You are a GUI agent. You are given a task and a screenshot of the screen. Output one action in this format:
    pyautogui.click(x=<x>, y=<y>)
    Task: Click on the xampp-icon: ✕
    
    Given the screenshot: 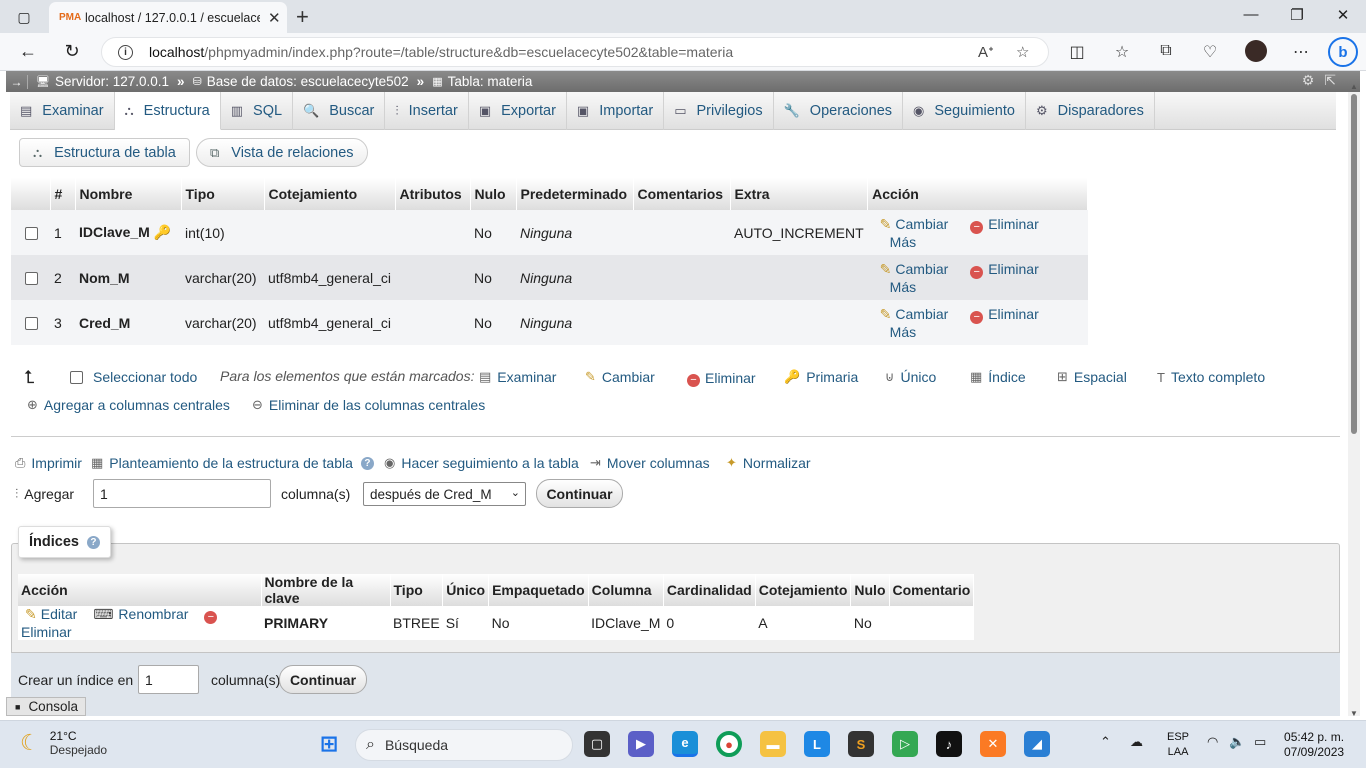 What is the action you would take?
    pyautogui.click(x=993, y=744)
    